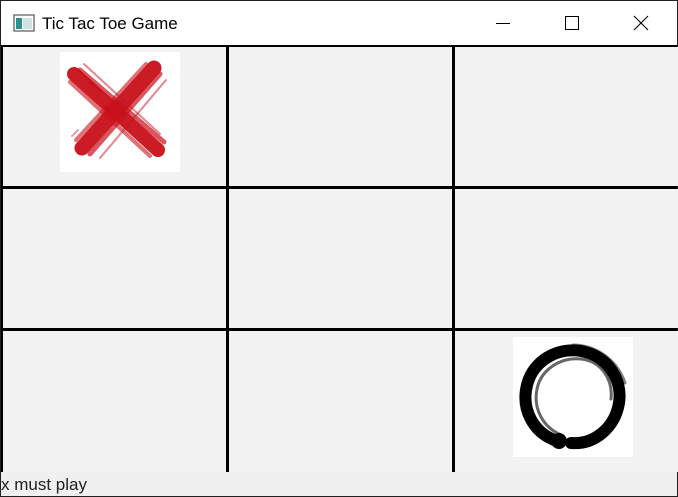 This screenshot has height=497, width=678. Describe the element at coordinates (340, 401) in the screenshot. I see `board-cell-r3-c2` at that location.